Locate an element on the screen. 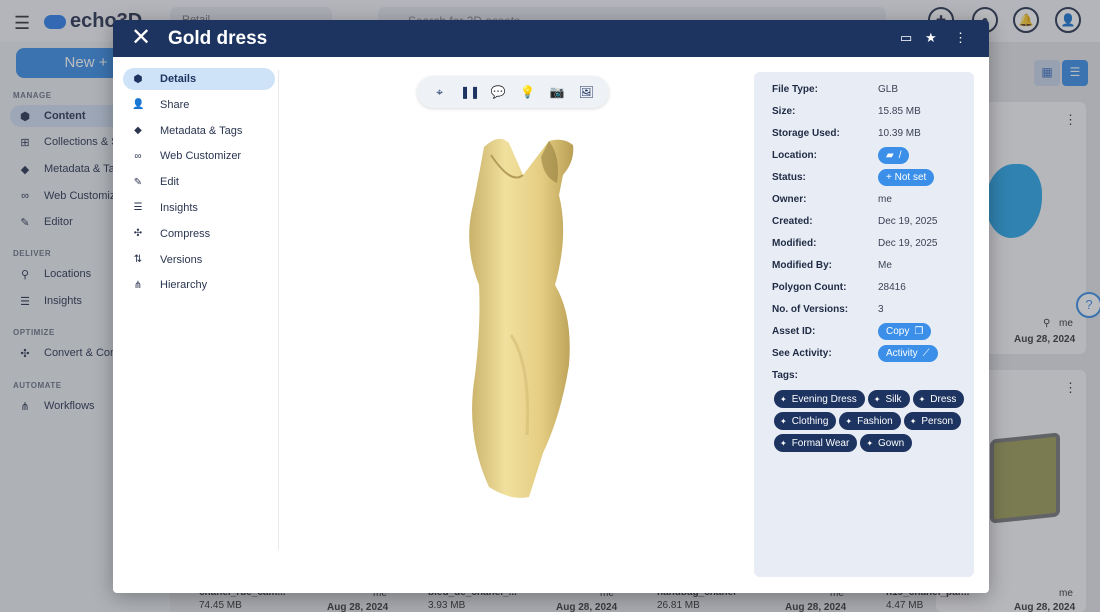  close-icon: ✕ is located at coordinates (141, 38).